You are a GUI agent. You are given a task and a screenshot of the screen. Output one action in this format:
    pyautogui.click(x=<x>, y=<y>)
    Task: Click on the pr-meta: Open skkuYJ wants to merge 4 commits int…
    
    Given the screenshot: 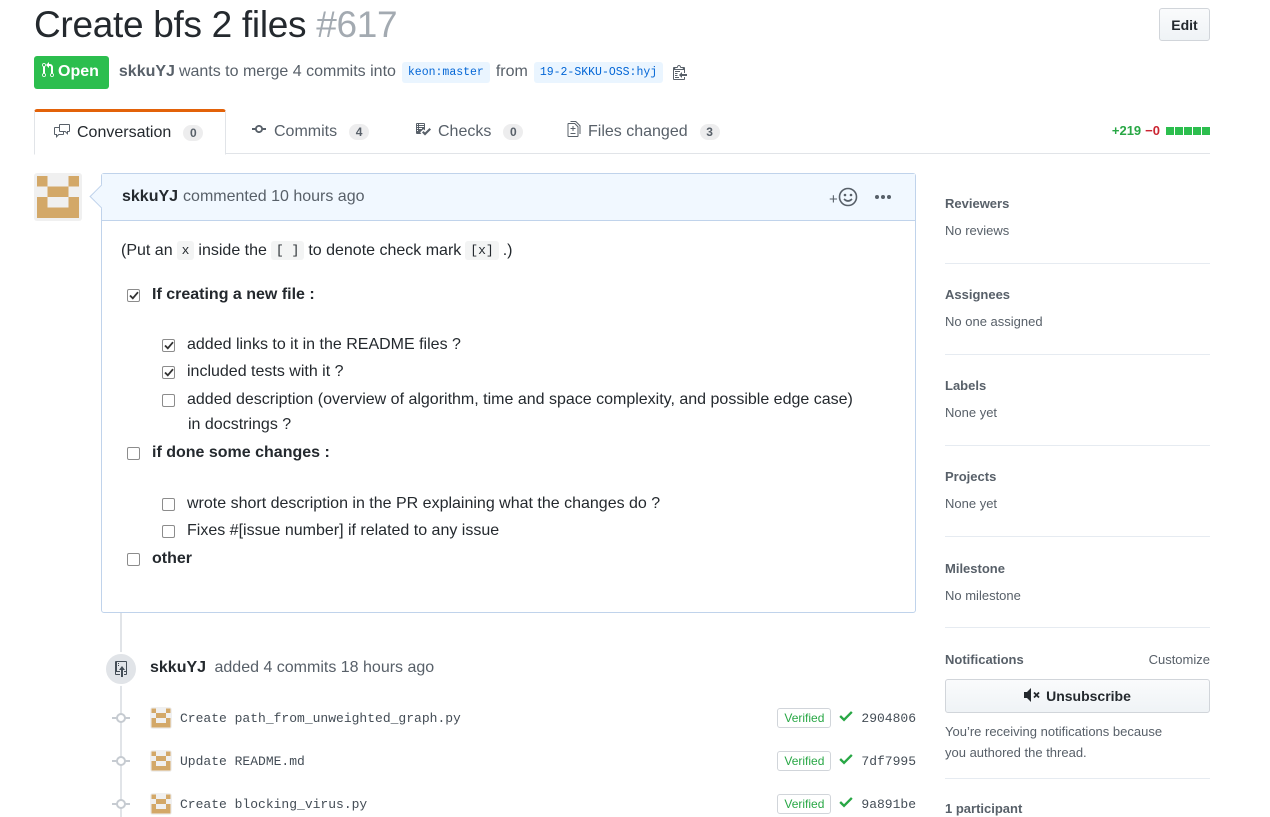 What is the action you would take?
    pyautogui.click(x=361, y=72)
    